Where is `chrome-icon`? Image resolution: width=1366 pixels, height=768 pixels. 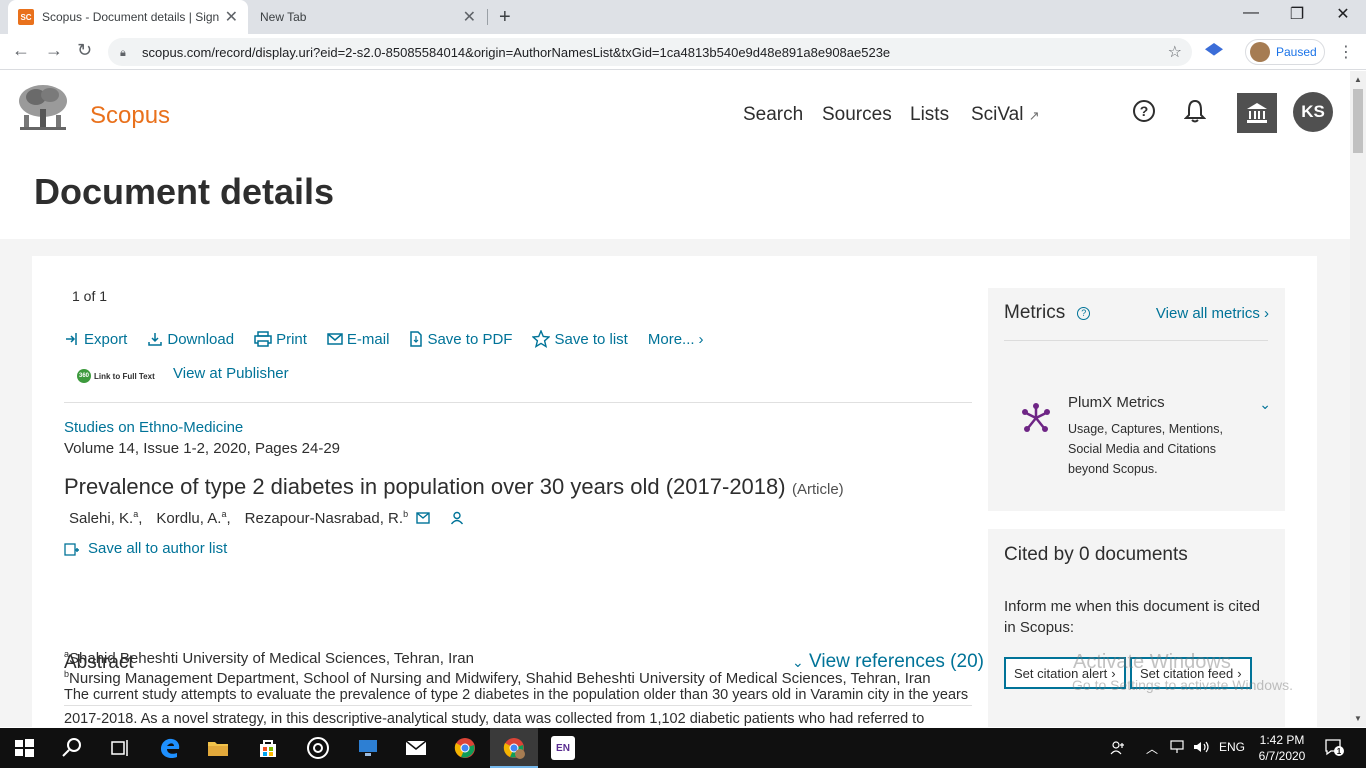
chrome-icon is located at coordinates (465, 748).